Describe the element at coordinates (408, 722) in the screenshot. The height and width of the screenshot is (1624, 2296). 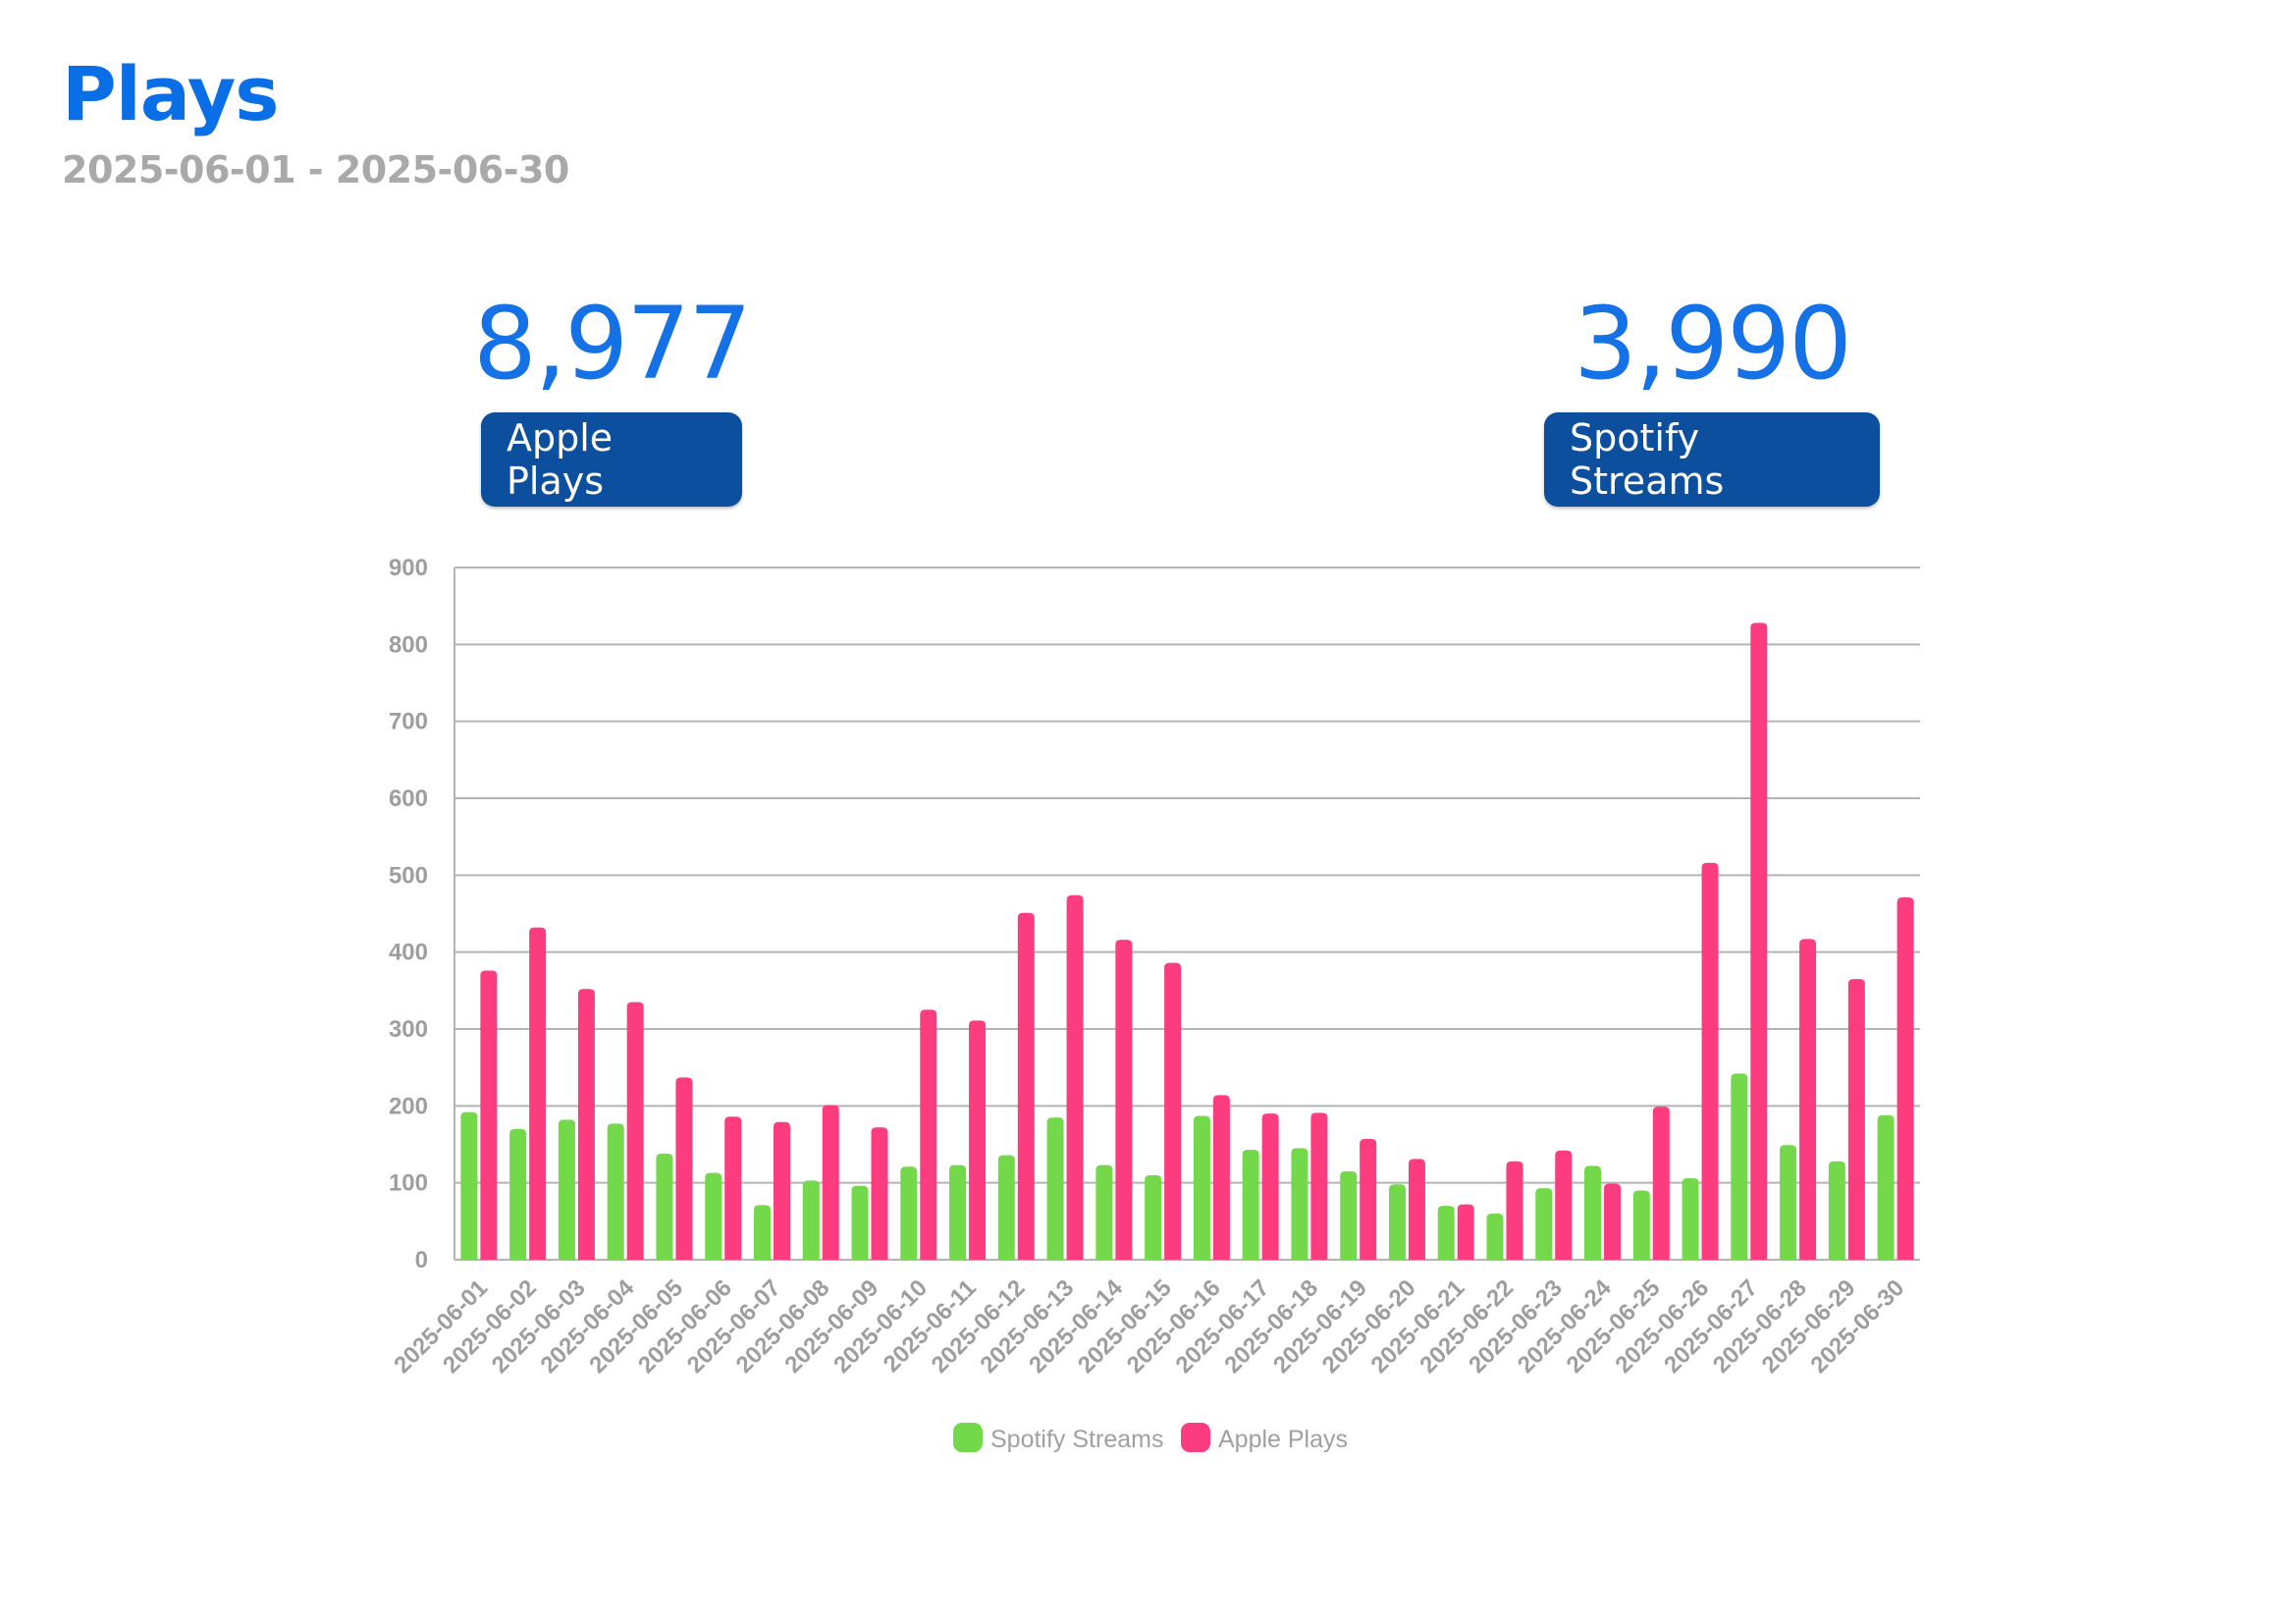
I see `y-tick-label: 700` at that location.